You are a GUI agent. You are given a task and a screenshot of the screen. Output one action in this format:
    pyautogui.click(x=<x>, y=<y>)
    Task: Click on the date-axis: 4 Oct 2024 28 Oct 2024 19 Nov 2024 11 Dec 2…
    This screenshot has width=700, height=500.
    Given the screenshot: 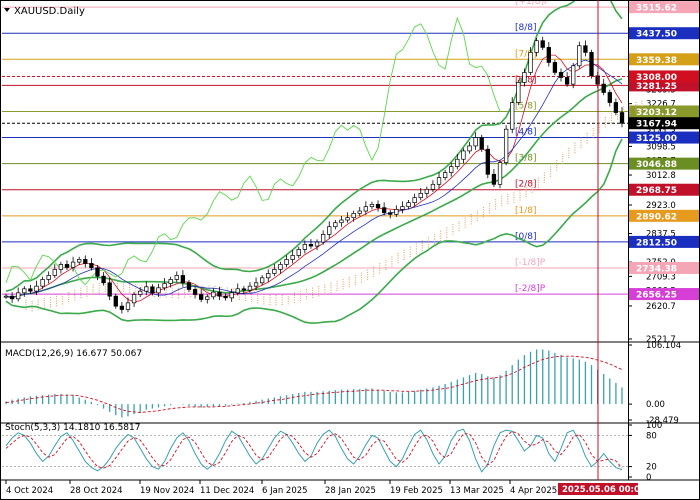 What is the action you would take?
    pyautogui.click(x=325, y=488)
    